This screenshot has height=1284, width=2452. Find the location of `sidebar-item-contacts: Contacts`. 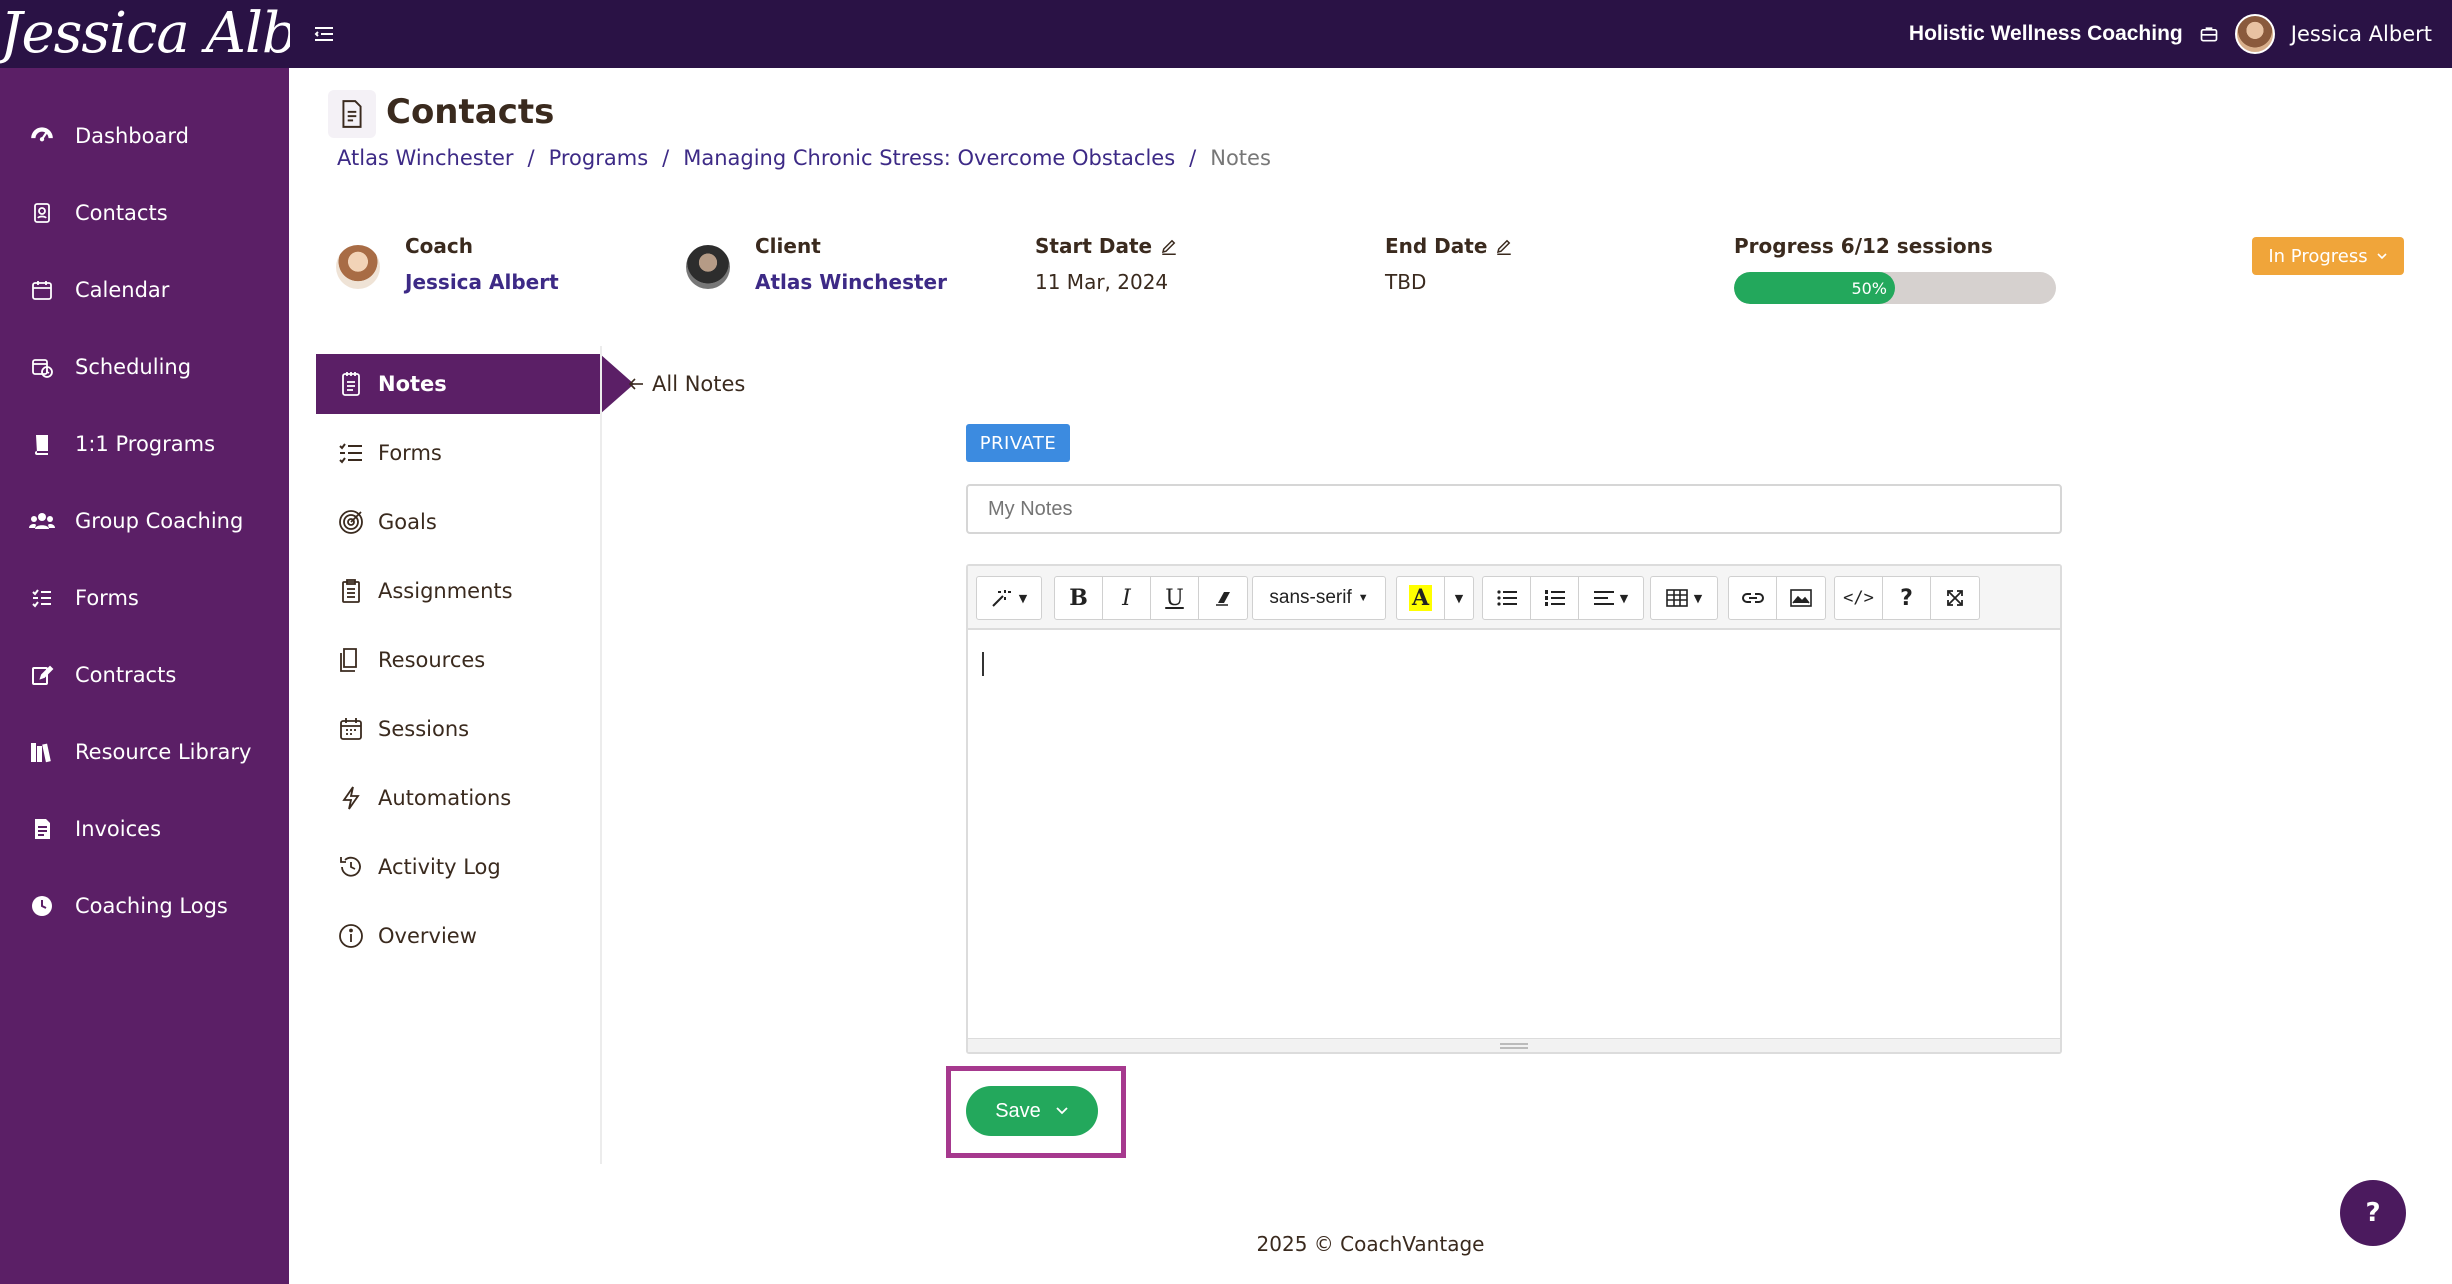

sidebar-item-contacts: Contacts is located at coordinates (144, 213).